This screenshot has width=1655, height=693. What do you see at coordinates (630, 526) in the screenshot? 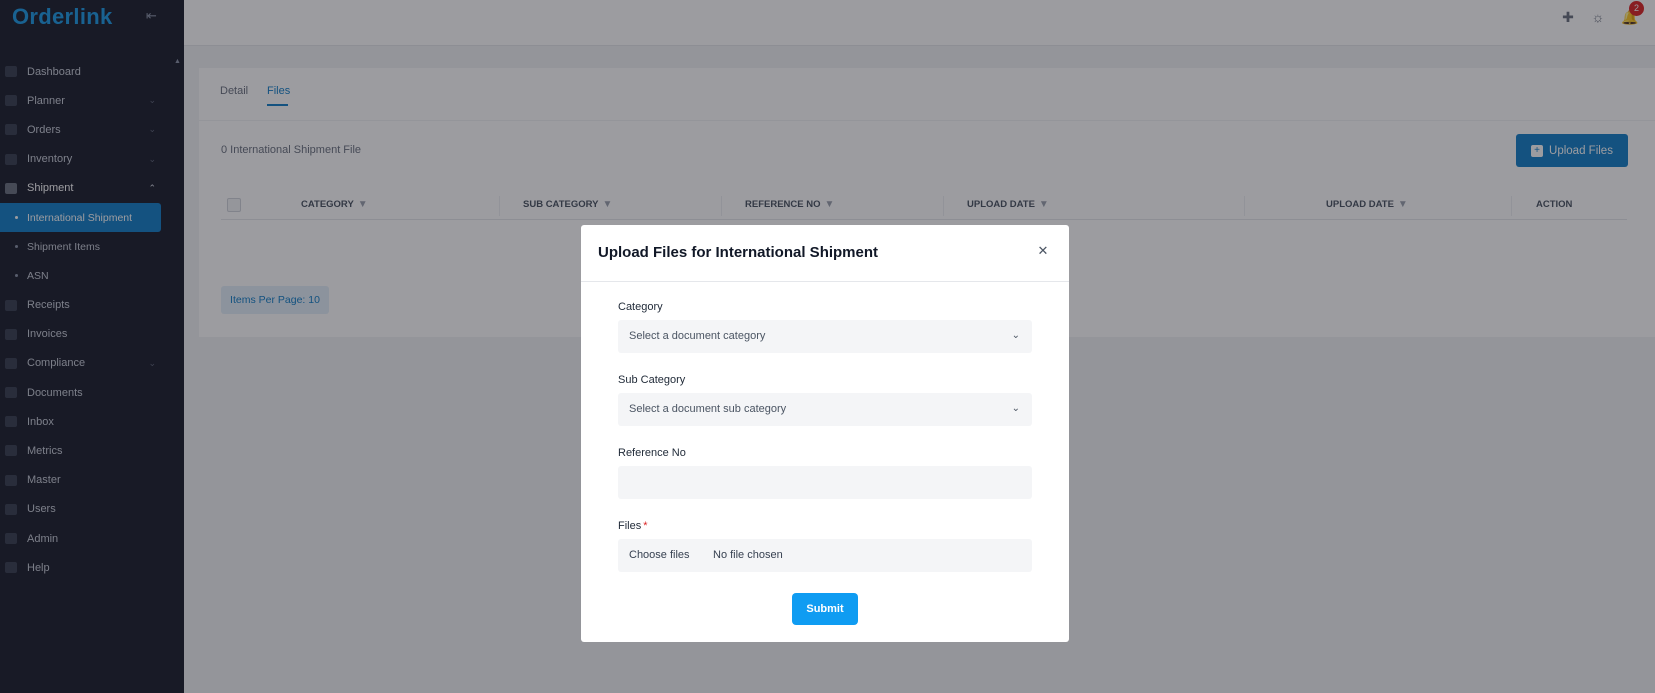
I see `files-label-text: Files` at bounding box center [630, 526].